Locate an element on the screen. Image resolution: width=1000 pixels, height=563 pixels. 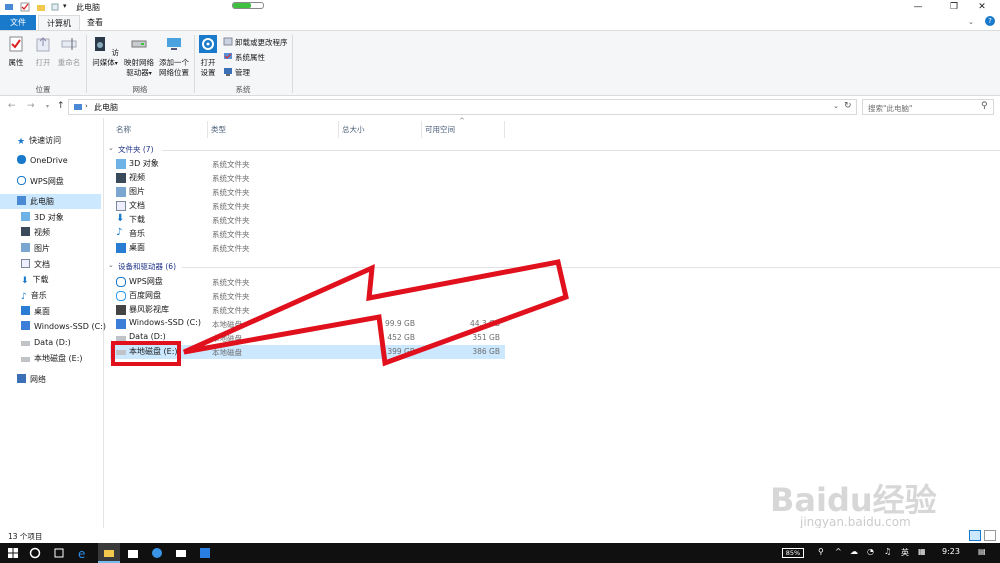
address-dropdown-chevron-icon: ⌄ is located at coordinates (836, 106).